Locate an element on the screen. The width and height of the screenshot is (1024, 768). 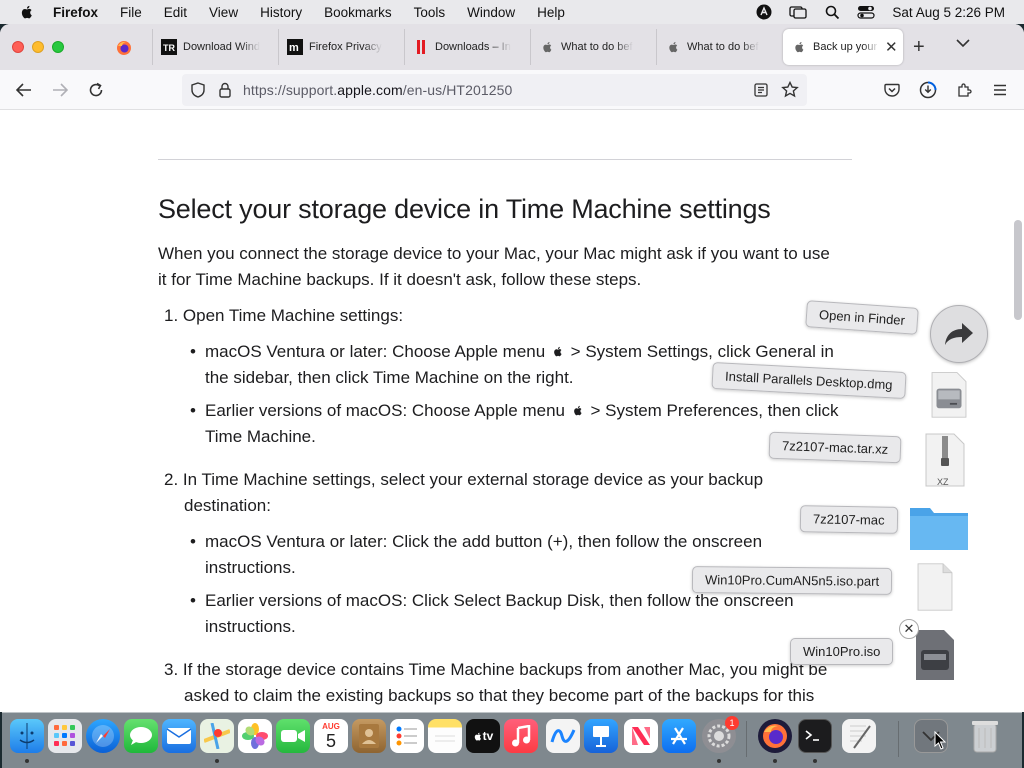
downloads-button is located at coordinates (928, 90).